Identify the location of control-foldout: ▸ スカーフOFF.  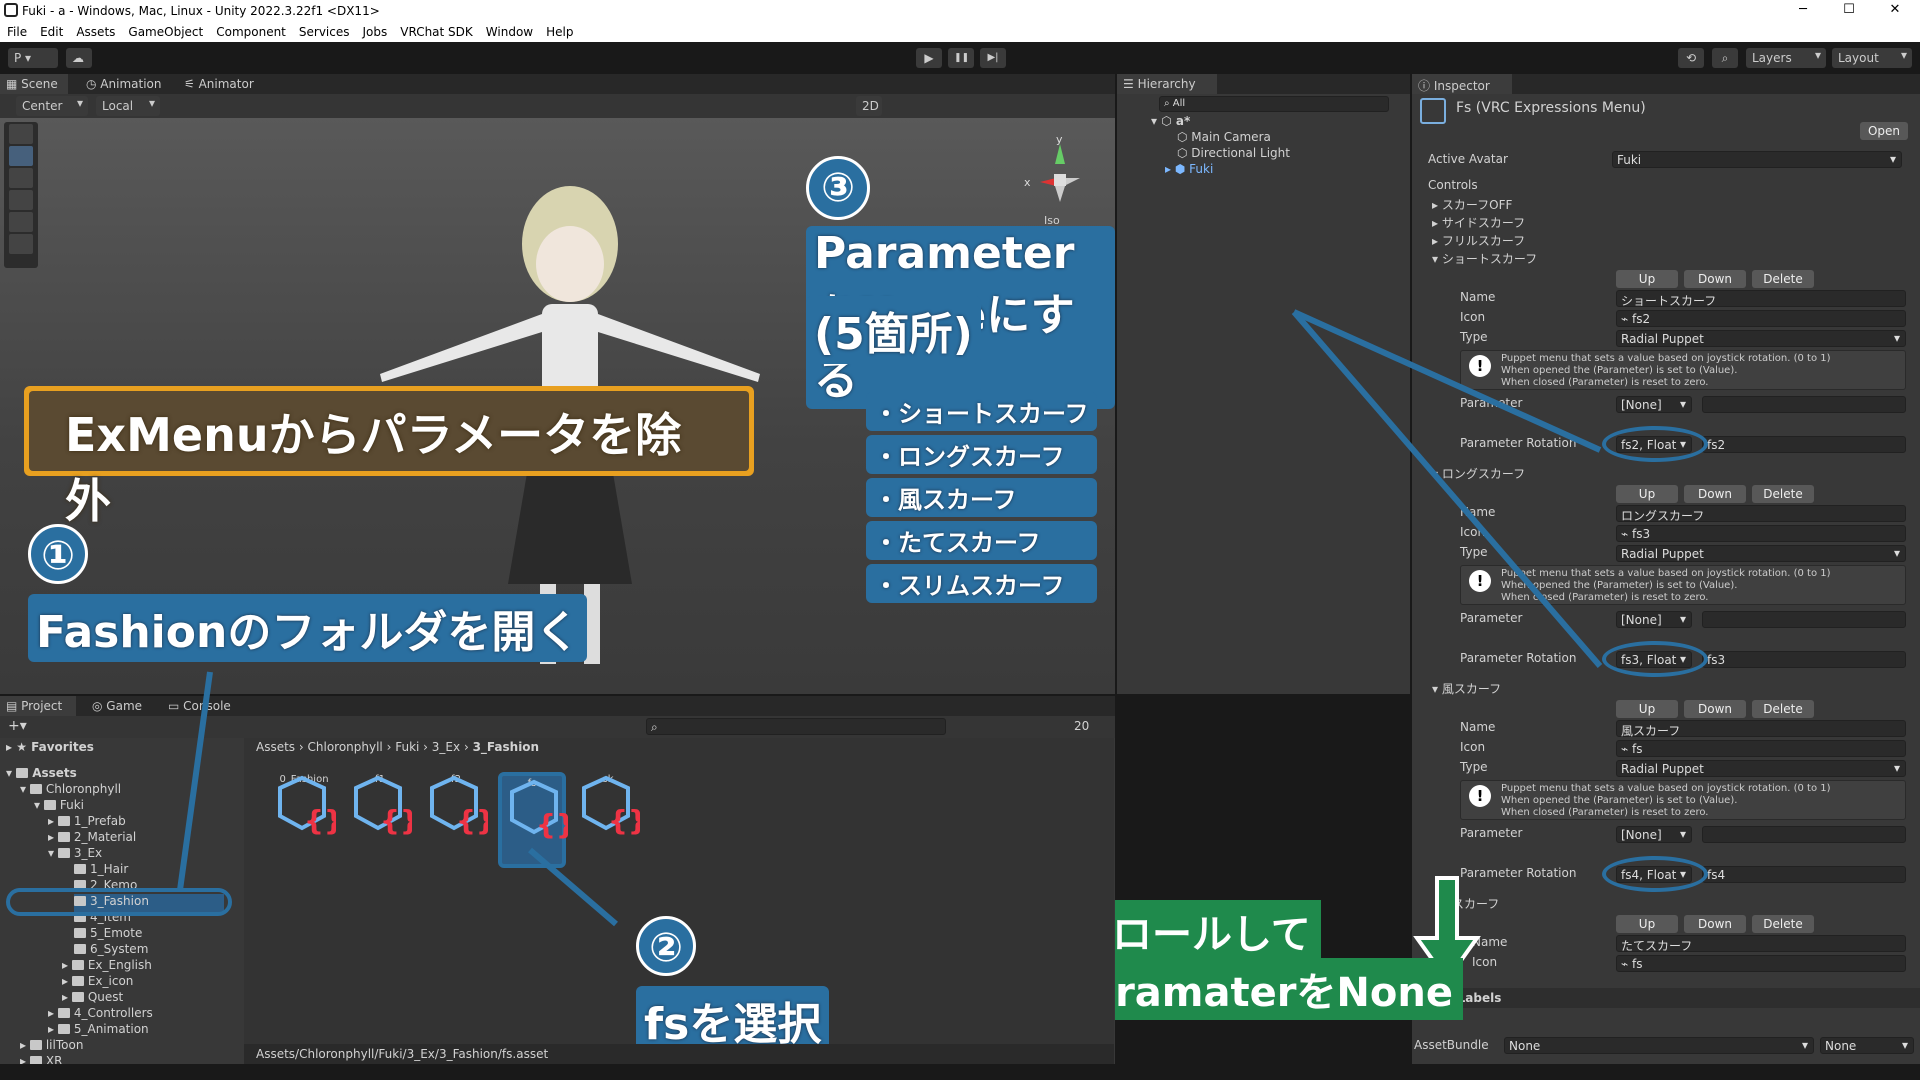
(1472, 205).